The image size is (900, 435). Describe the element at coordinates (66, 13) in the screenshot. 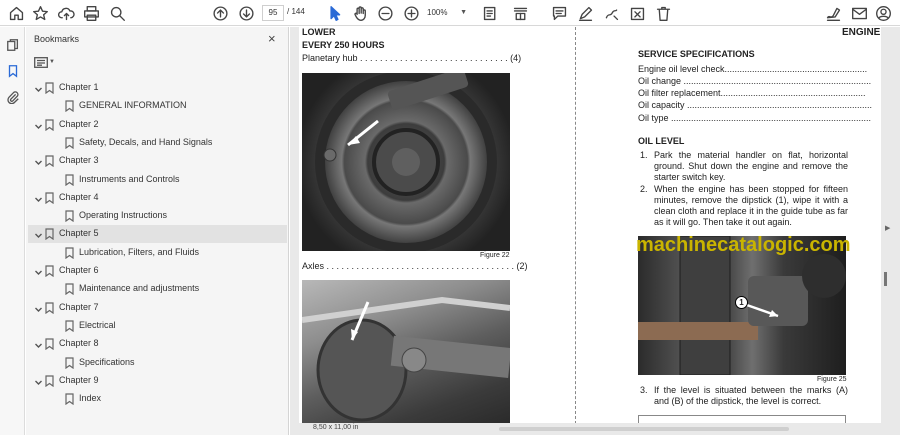

I see `cloud-upload-icon` at that location.